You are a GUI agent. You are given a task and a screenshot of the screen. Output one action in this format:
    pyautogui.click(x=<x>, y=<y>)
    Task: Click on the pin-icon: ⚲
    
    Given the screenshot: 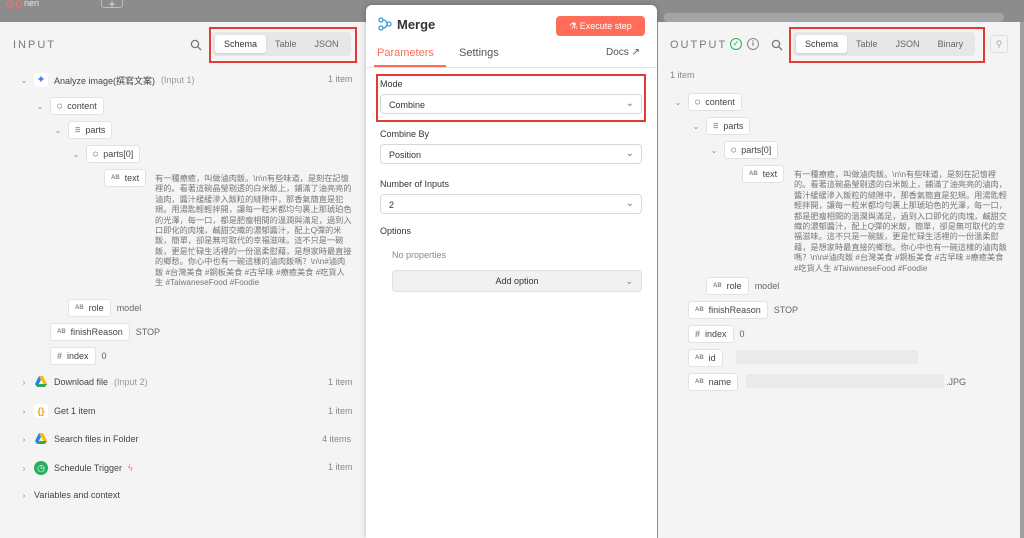 What is the action you would take?
    pyautogui.click(x=999, y=44)
    